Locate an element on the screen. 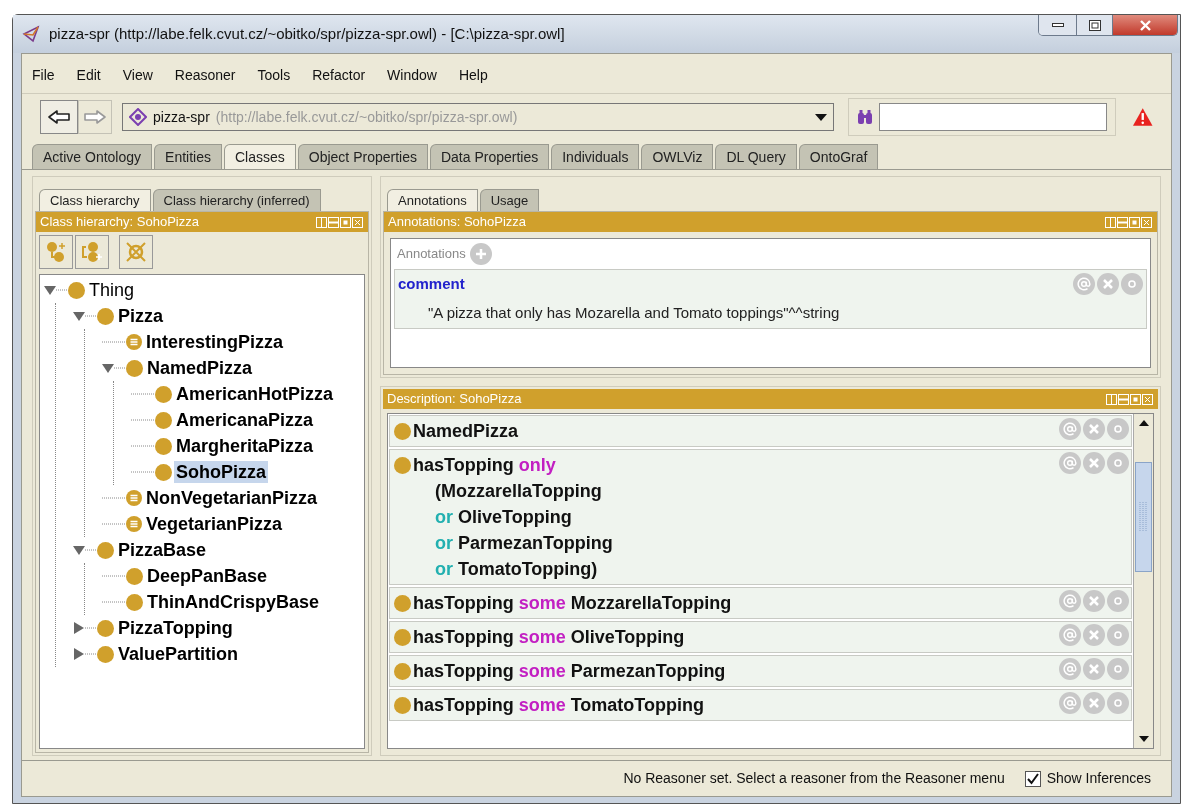 This screenshot has width=1181, height=804. tab: Annotations is located at coordinates (432, 200).